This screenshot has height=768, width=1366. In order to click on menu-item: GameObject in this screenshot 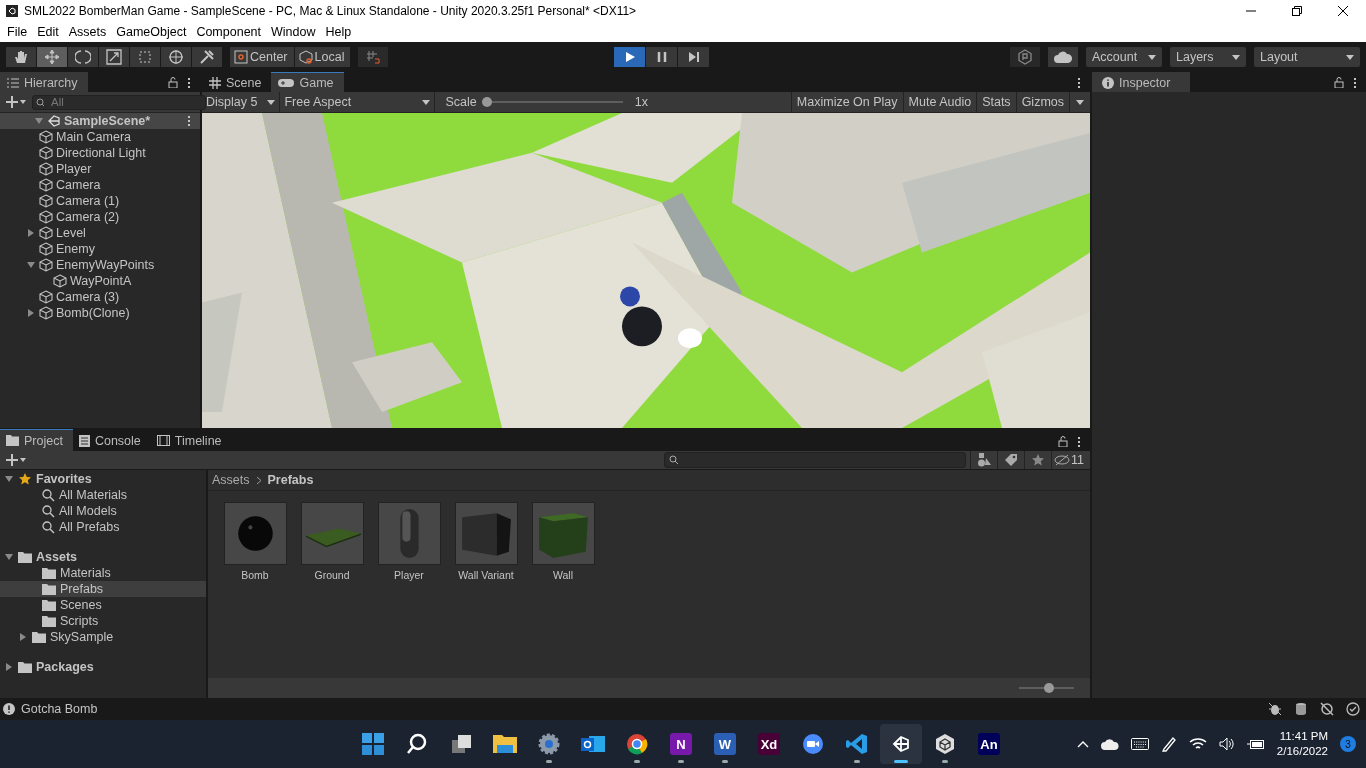, I will do `click(151, 32)`.